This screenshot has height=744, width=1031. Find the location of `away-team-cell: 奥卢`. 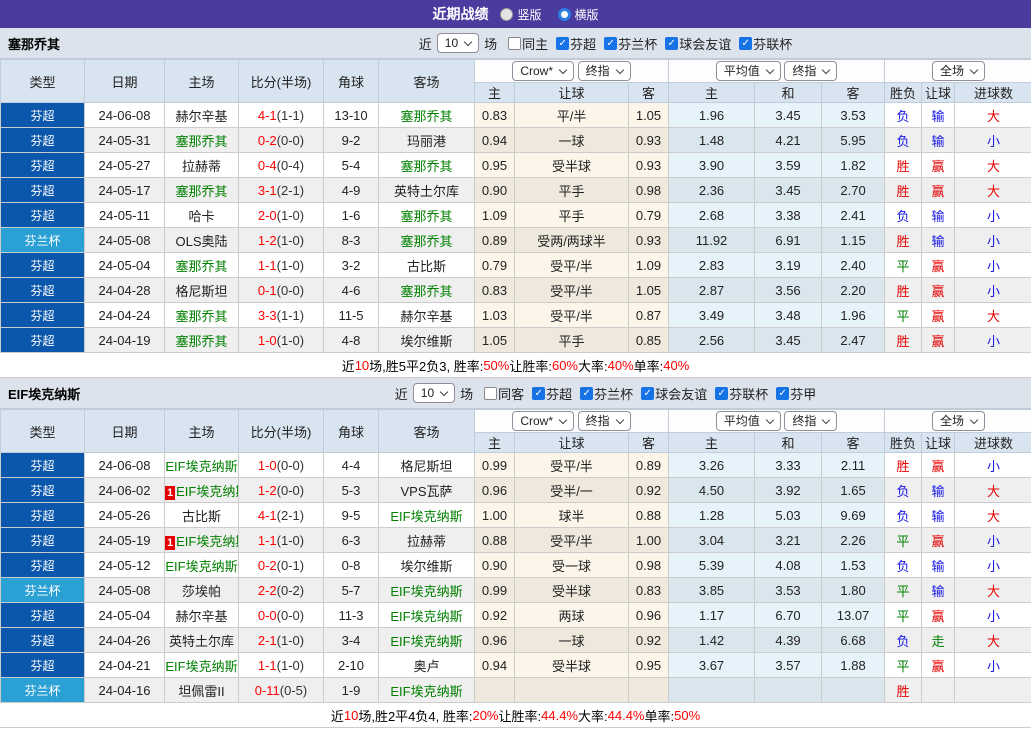

away-team-cell: 奥卢 is located at coordinates (426, 665).